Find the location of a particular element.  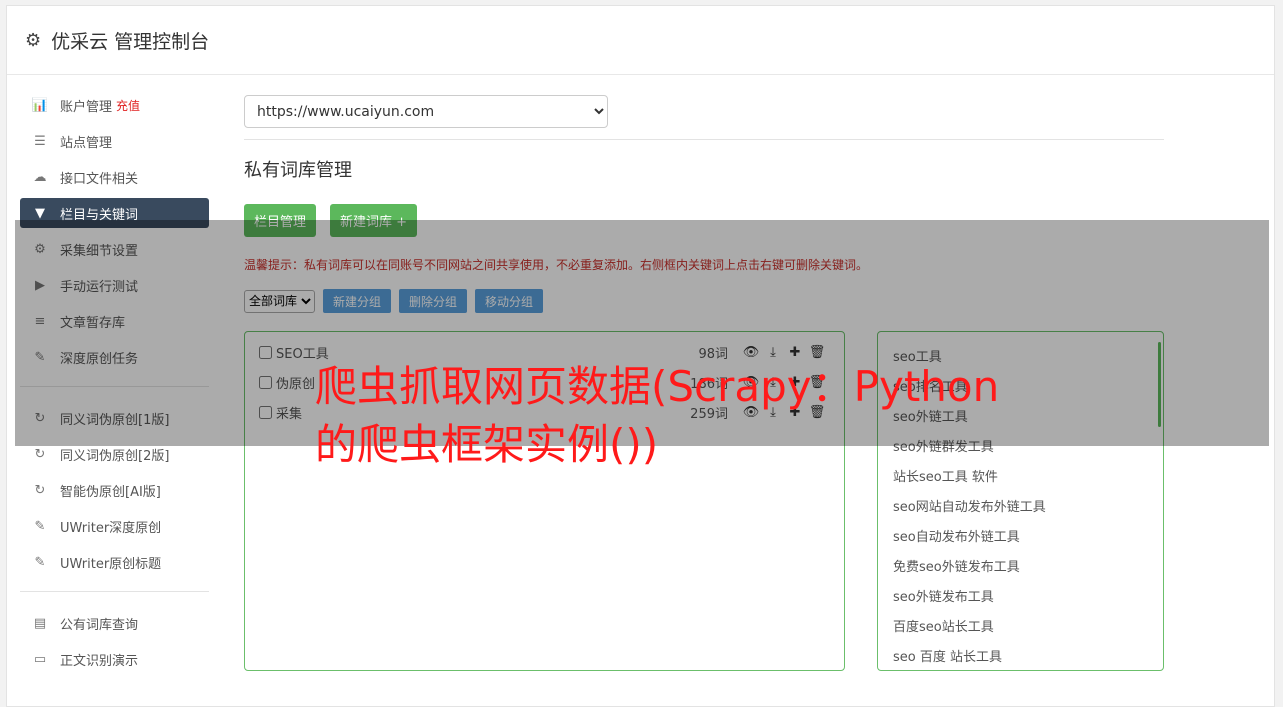

keyword-item: seo网站自动发布外链工具 is located at coordinates (1020, 508).